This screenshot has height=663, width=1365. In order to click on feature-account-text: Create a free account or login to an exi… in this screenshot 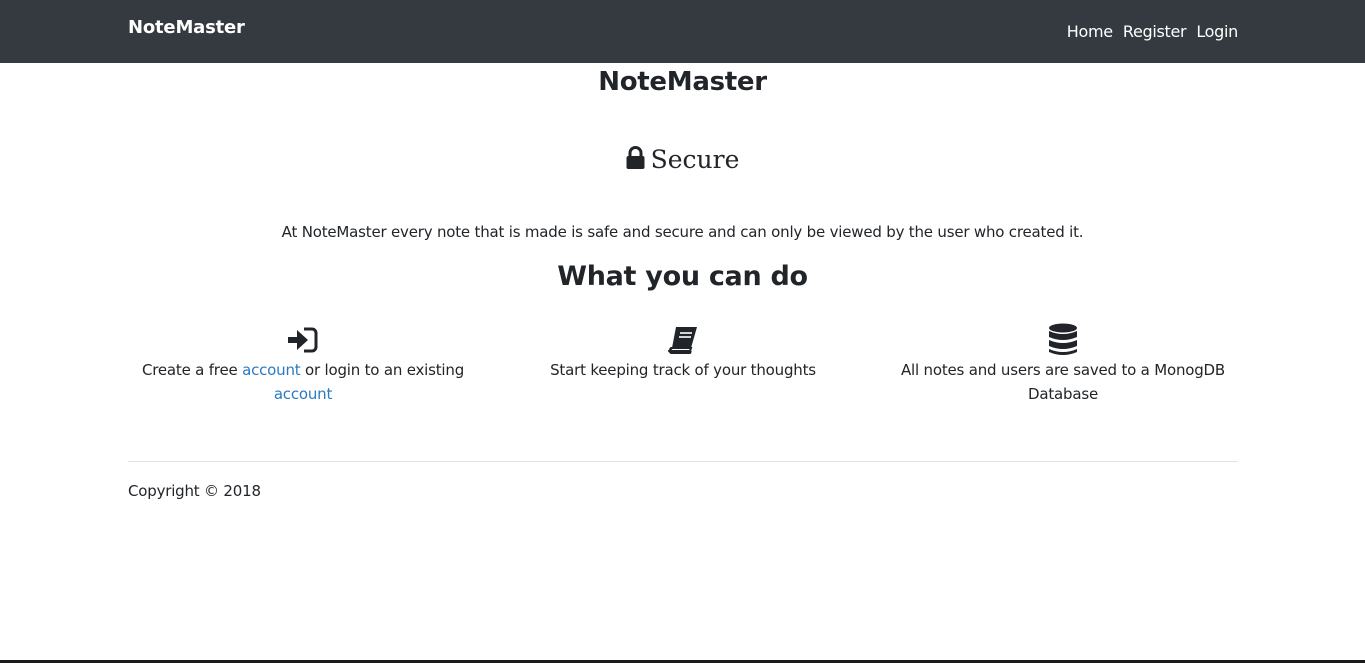, I will do `click(303, 382)`.